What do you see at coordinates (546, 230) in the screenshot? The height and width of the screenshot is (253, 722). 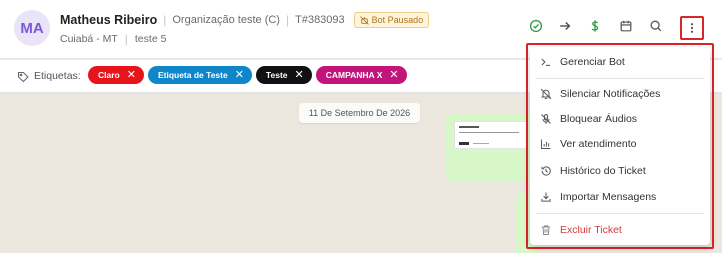 I see `trash-icon` at bounding box center [546, 230].